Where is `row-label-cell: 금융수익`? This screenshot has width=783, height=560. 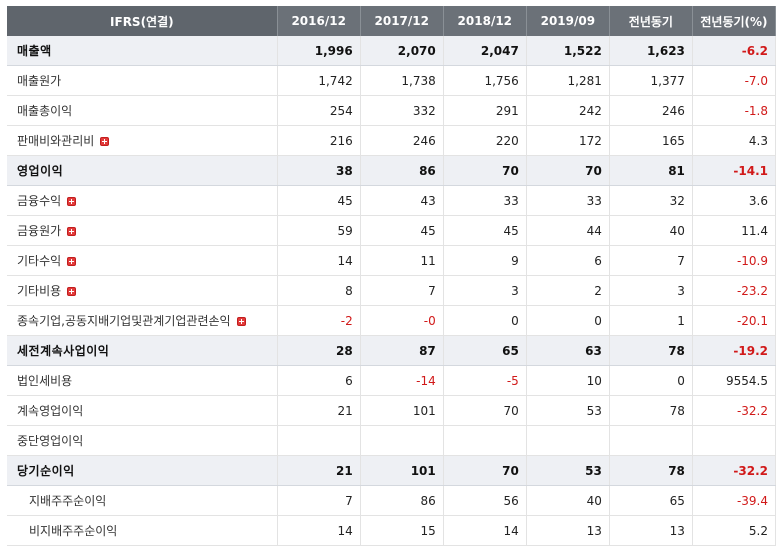 row-label-cell: 금융수익 is located at coordinates (142, 200).